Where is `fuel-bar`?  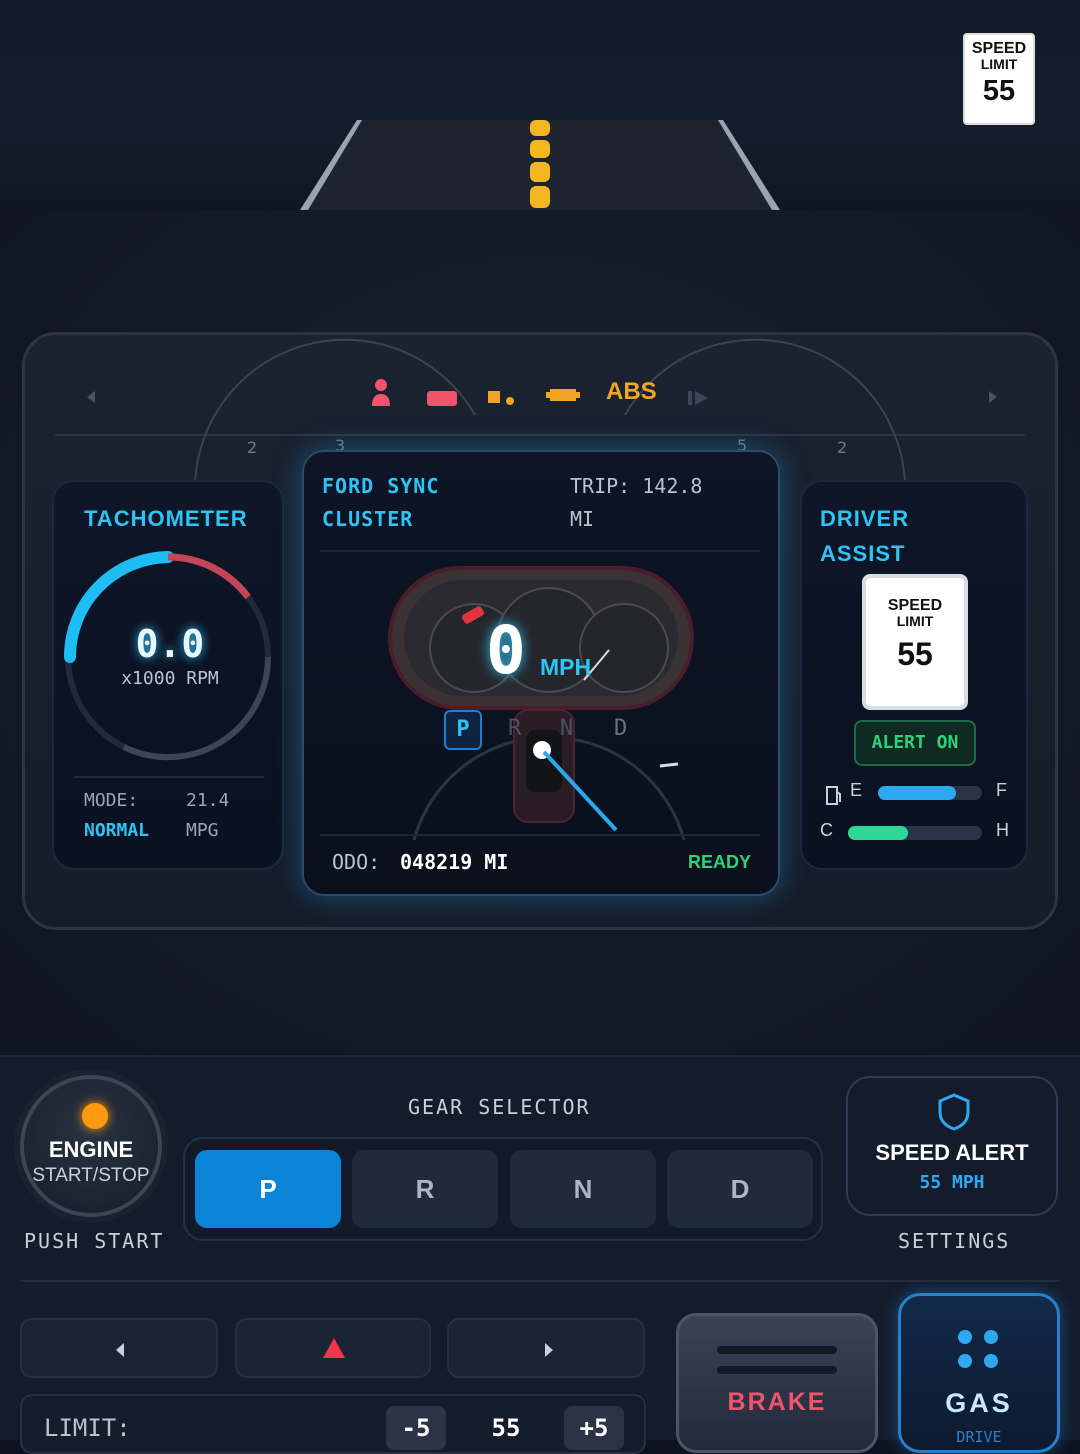
fuel-bar is located at coordinates (930, 793).